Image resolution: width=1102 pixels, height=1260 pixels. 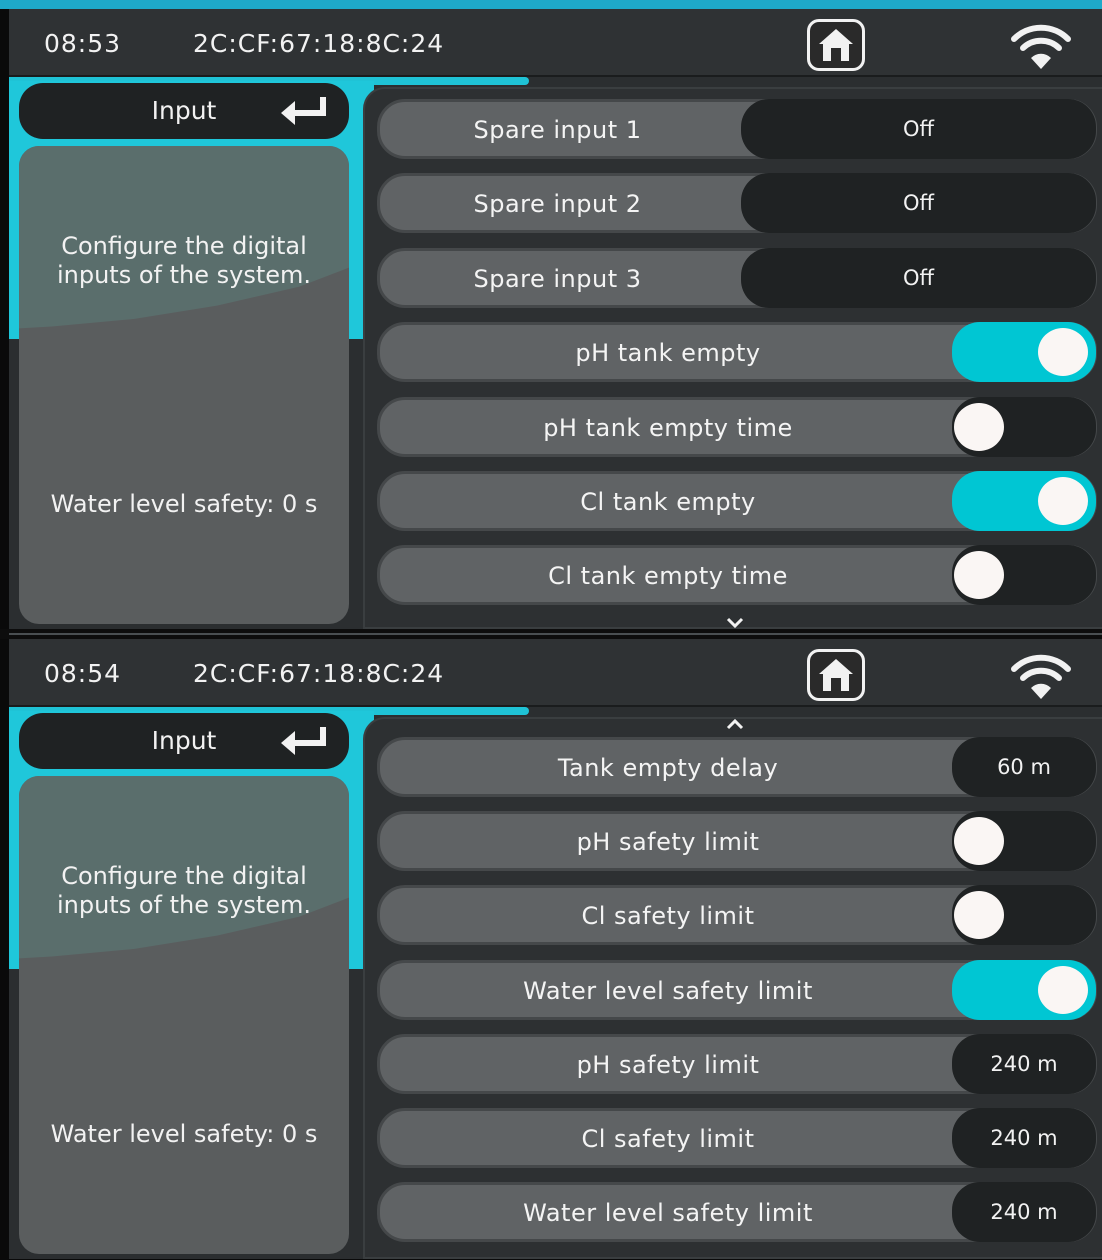 What do you see at coordinates (557, 279) in the screenshot?
I see `row-label: Spare input 3` at bounding box center [557, 279].